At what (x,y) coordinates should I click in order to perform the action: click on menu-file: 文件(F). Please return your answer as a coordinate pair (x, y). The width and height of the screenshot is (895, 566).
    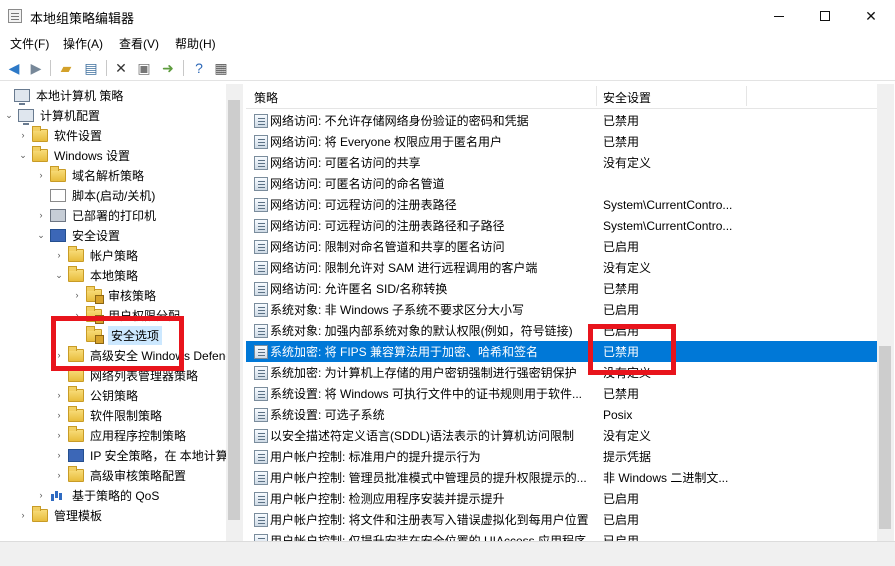
    Looking at the image, I should click on (29, 43).